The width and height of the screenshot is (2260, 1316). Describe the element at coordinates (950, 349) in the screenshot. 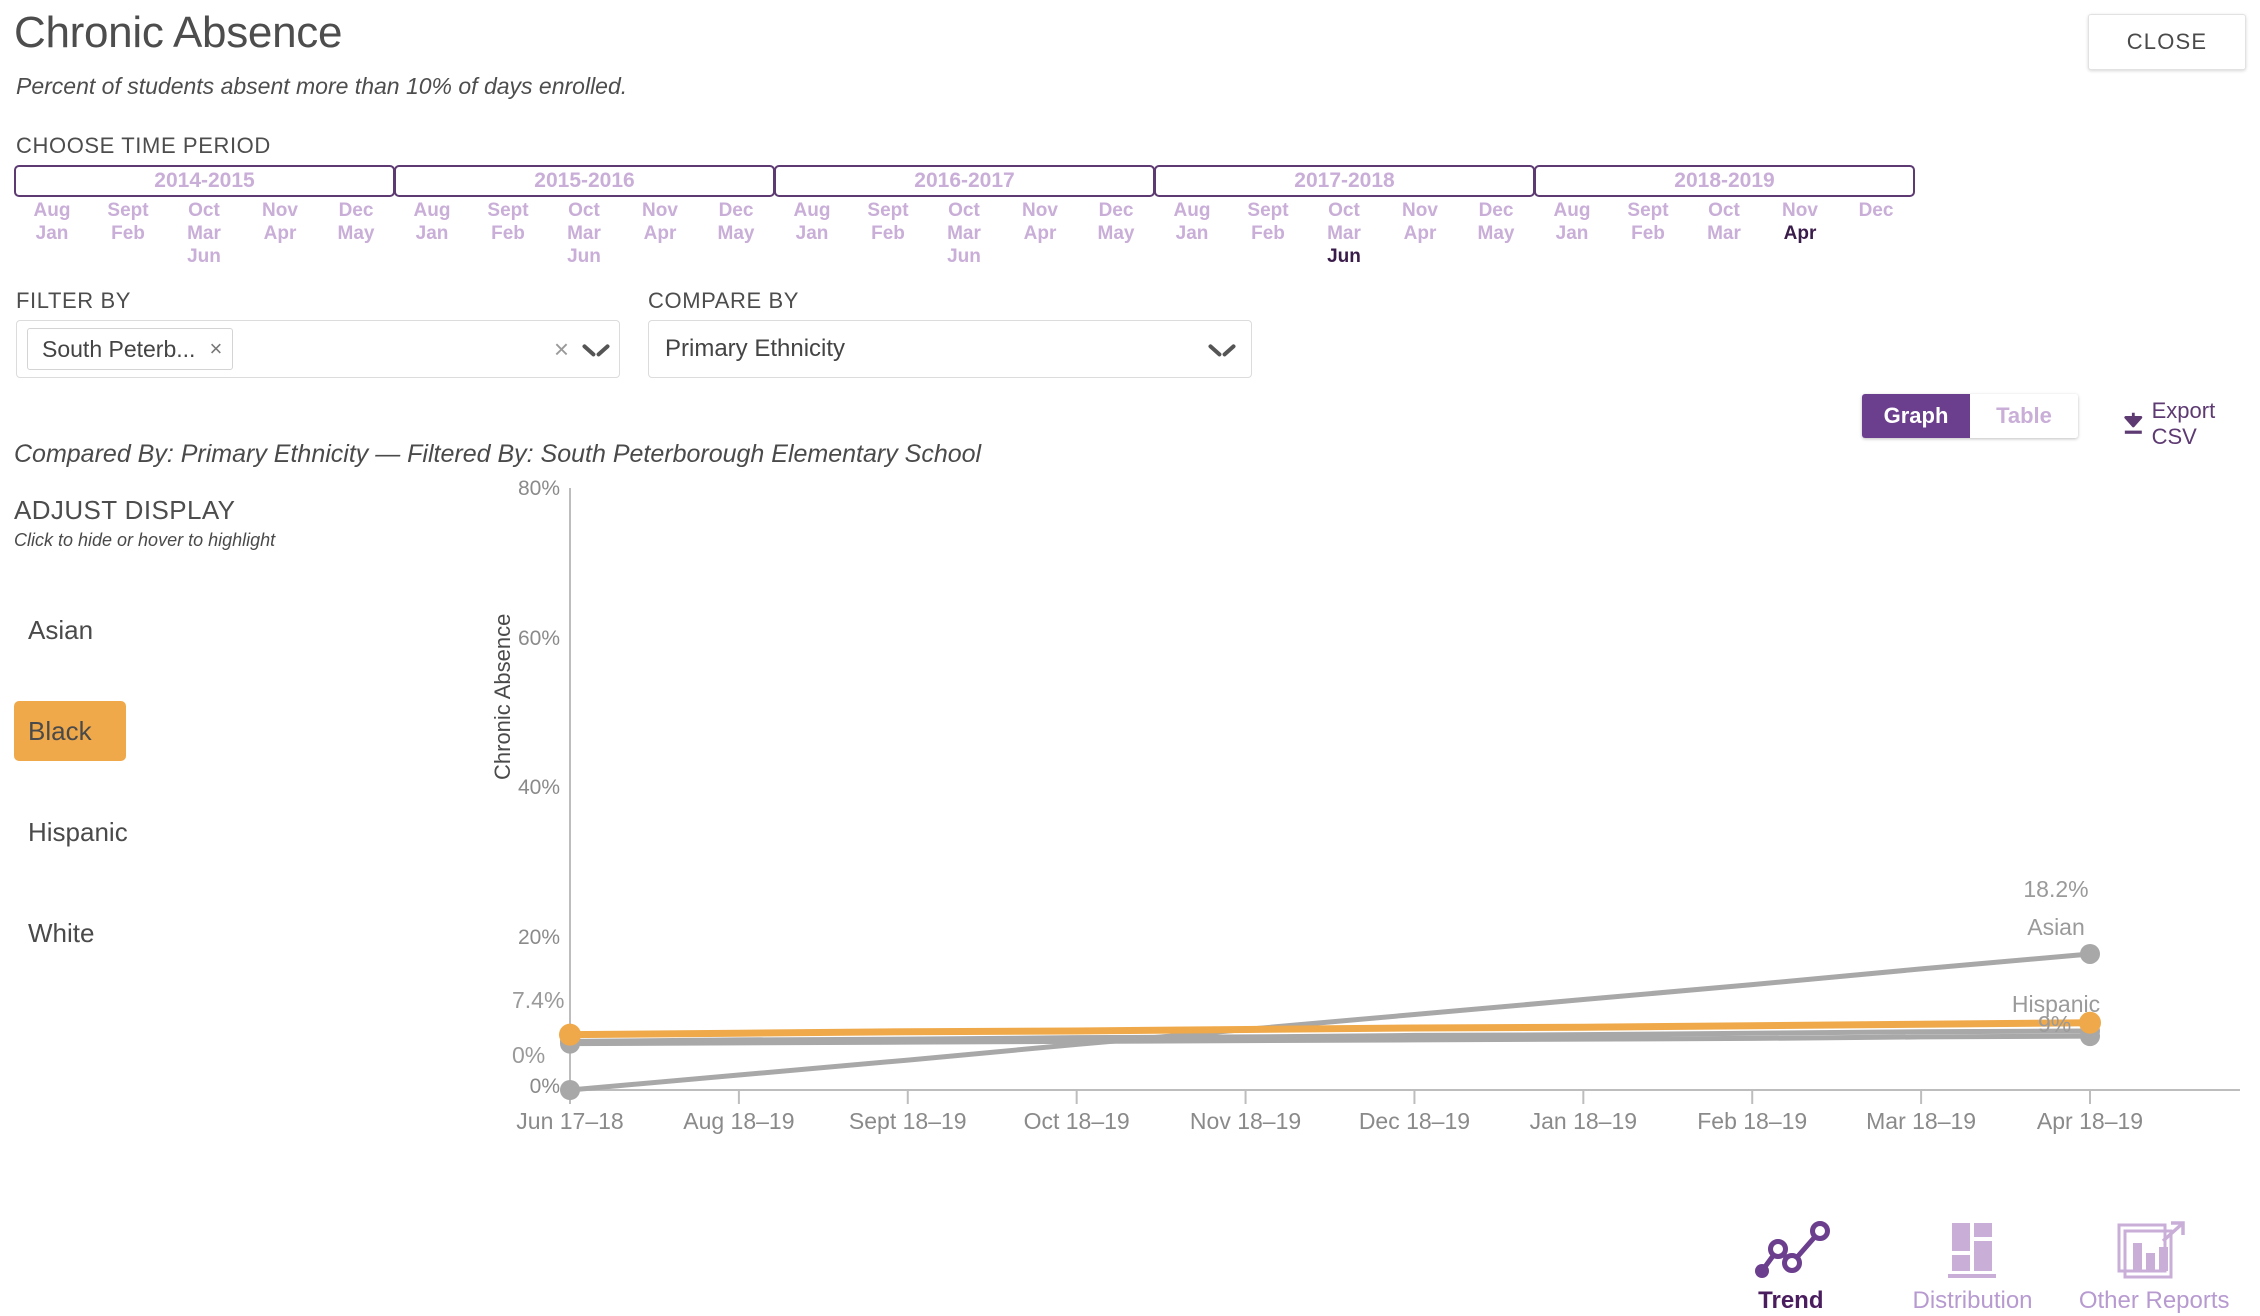

I see `compare-by-select: Primary Ethnicity` at that location.